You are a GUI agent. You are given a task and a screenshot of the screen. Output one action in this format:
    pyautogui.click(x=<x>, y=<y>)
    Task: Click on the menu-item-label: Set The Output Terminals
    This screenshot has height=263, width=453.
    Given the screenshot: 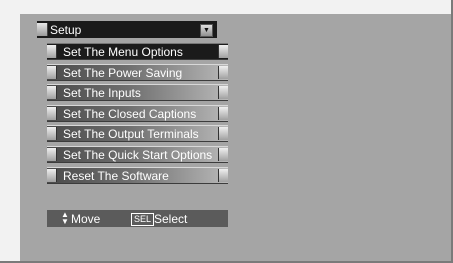 What is the action you would take?
    pyautogui.click(x=131, y=134)
    